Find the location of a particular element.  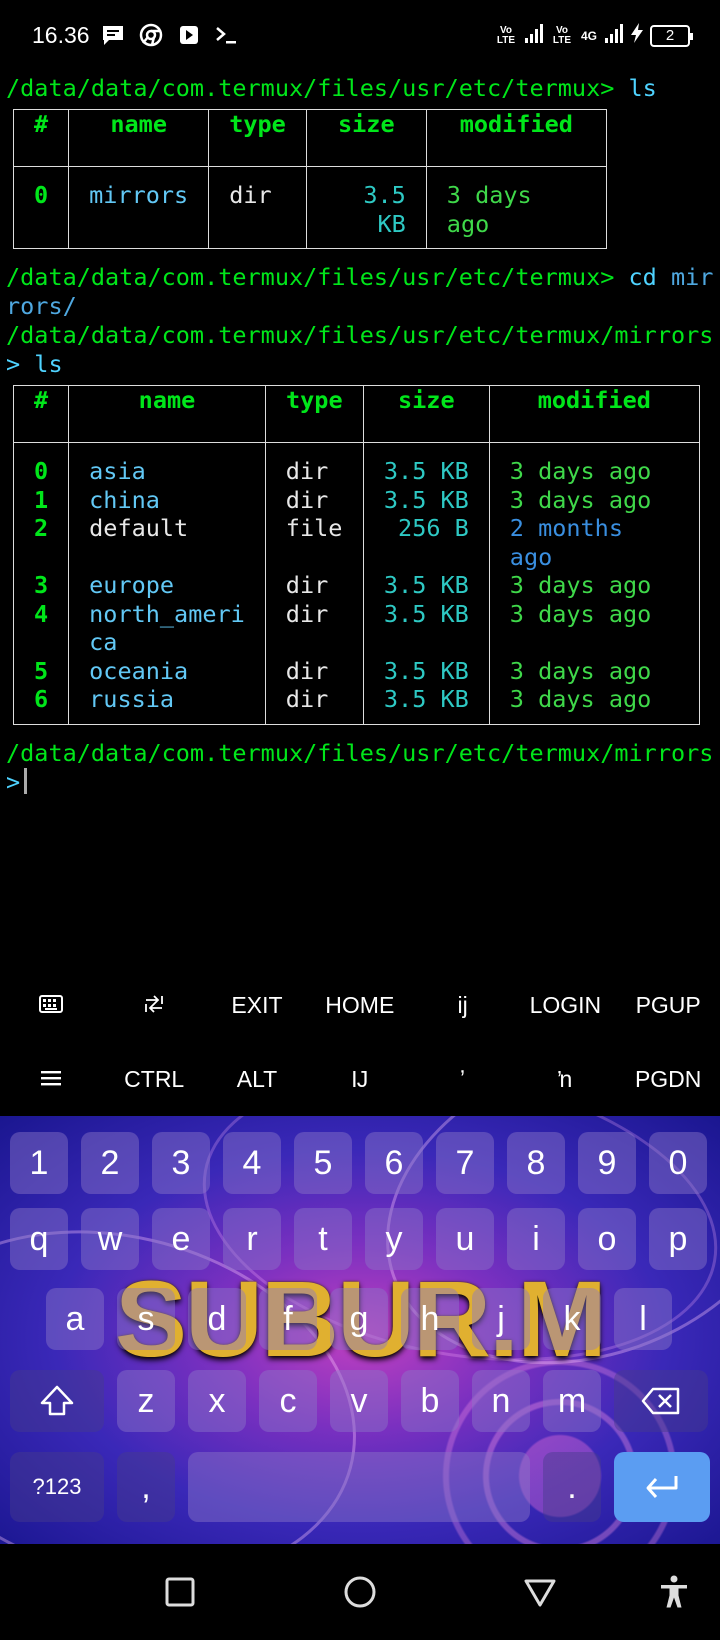

tab-key-button is located at coordinates (154, 1005).